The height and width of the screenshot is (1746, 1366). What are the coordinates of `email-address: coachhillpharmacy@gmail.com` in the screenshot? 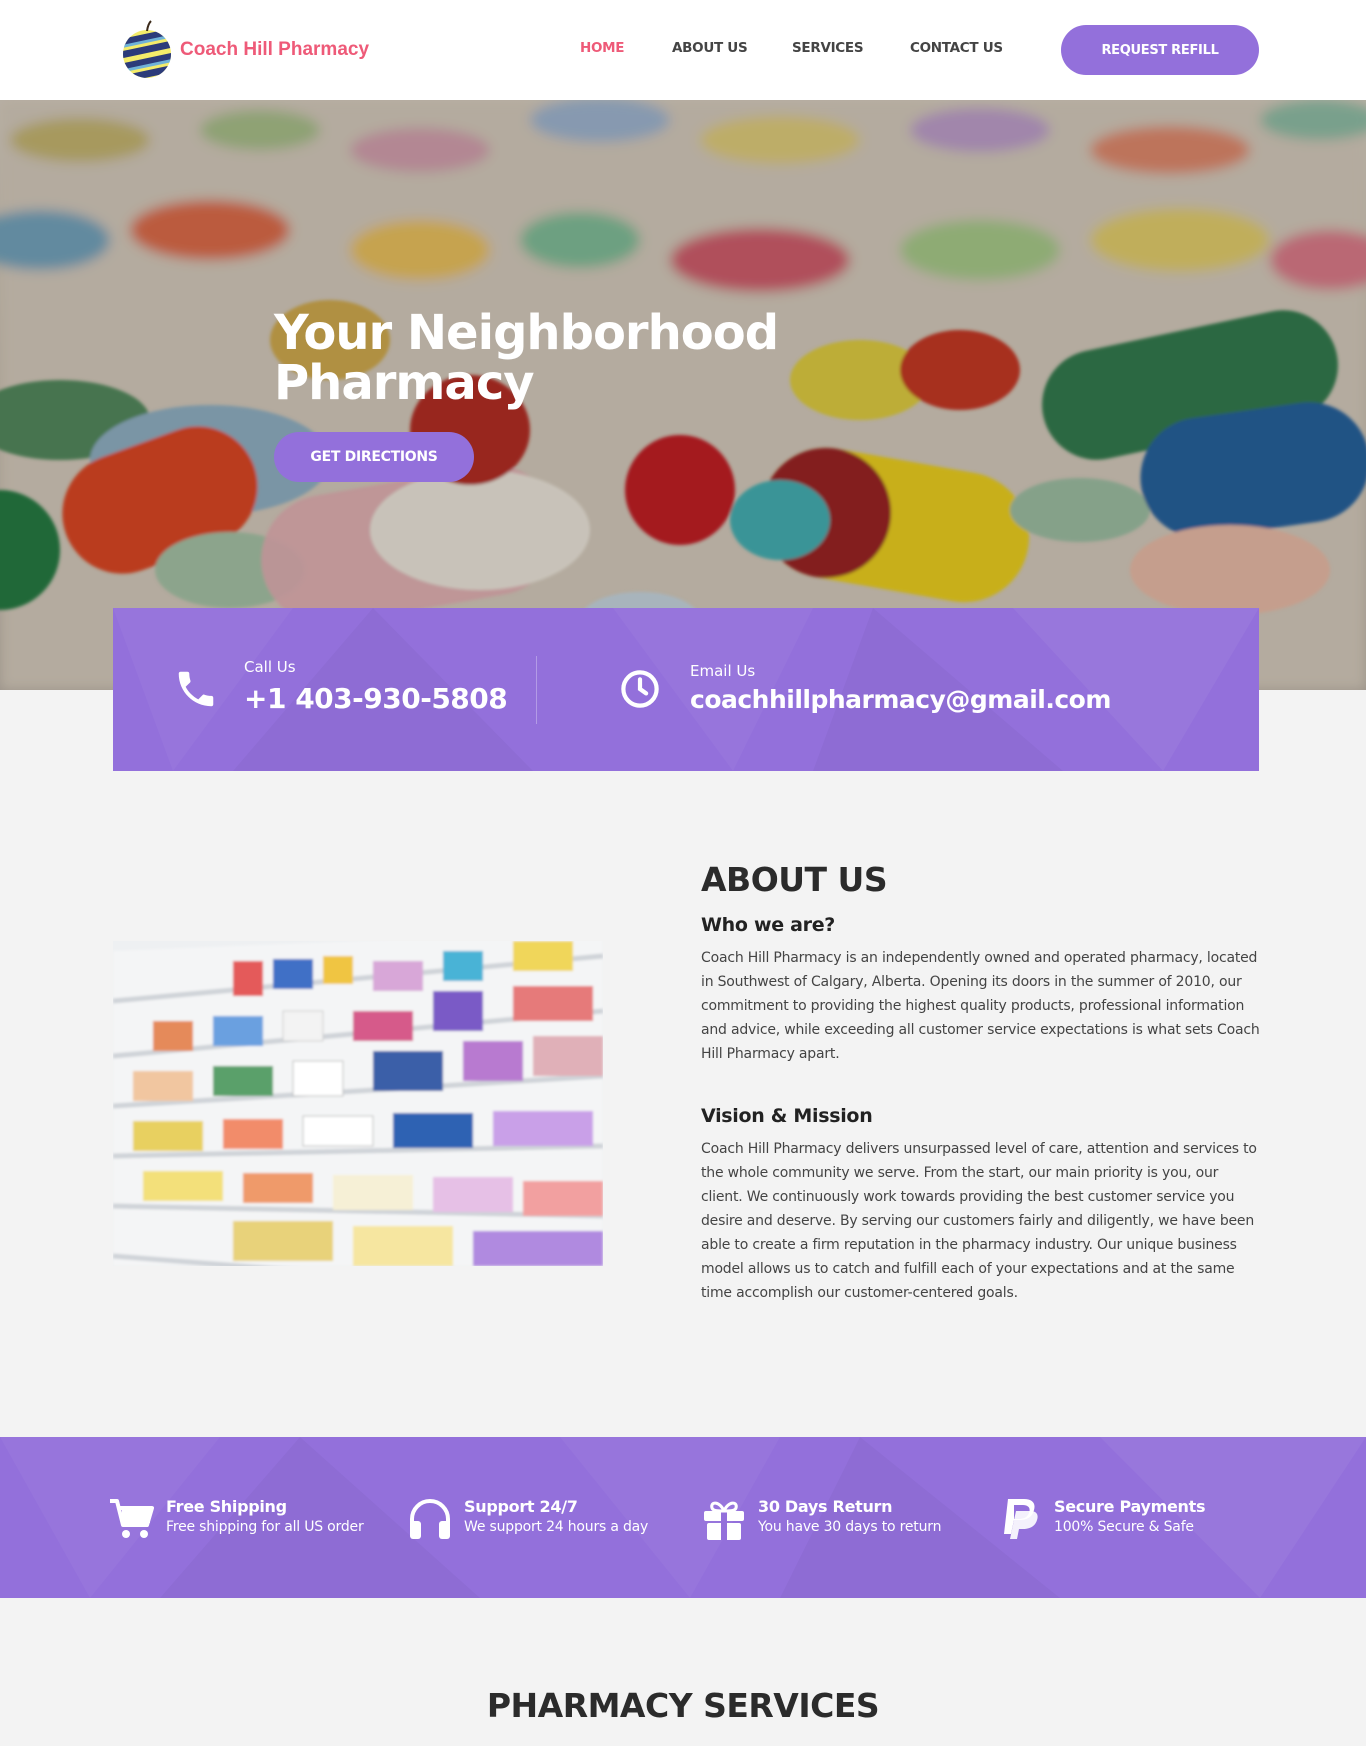 It's located at (900, 699).